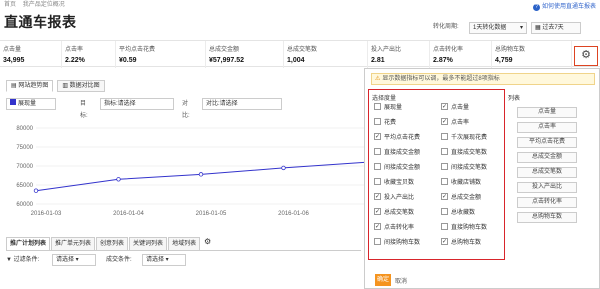 The height and width of the screenshot is (289, 600). What do you see at coordinates (24, 167) in the screenshot?
I see `chart-y-tick-label: 70000` at bounding box center [24, 167].